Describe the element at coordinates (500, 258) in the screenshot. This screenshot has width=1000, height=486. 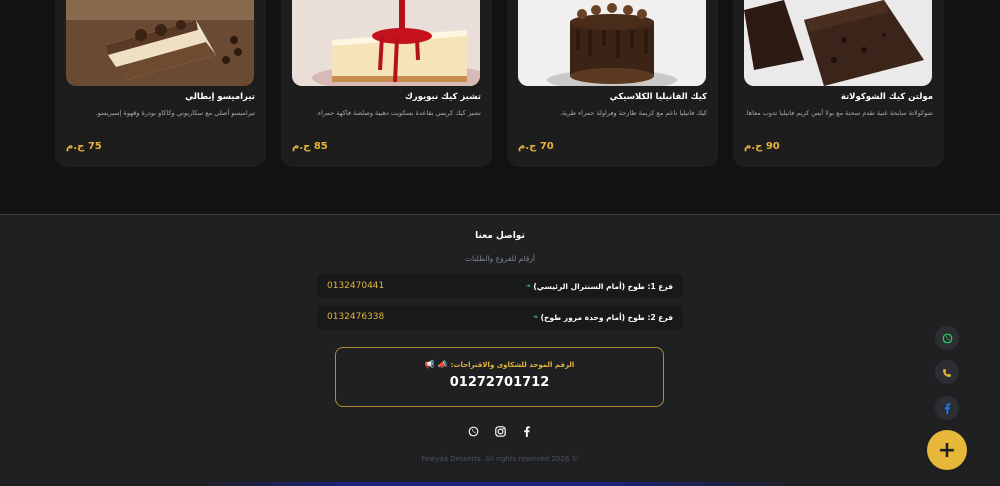
I see `contact-subtitle: أرقام للفروع والطلبات` at that location.